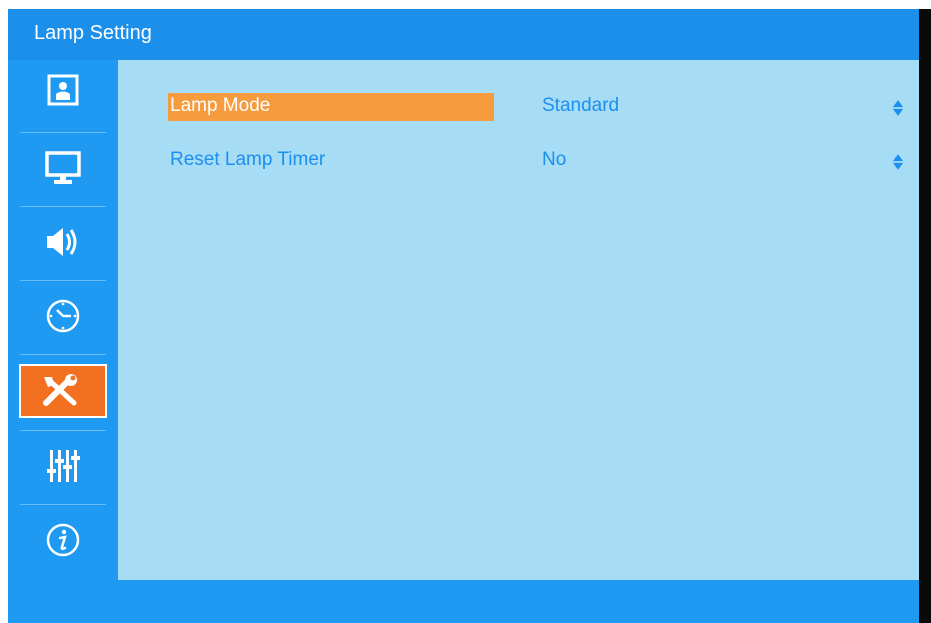 The height and width of the screenshot is (623, 931). I want to click on bottom-bar, so click(463, 601).